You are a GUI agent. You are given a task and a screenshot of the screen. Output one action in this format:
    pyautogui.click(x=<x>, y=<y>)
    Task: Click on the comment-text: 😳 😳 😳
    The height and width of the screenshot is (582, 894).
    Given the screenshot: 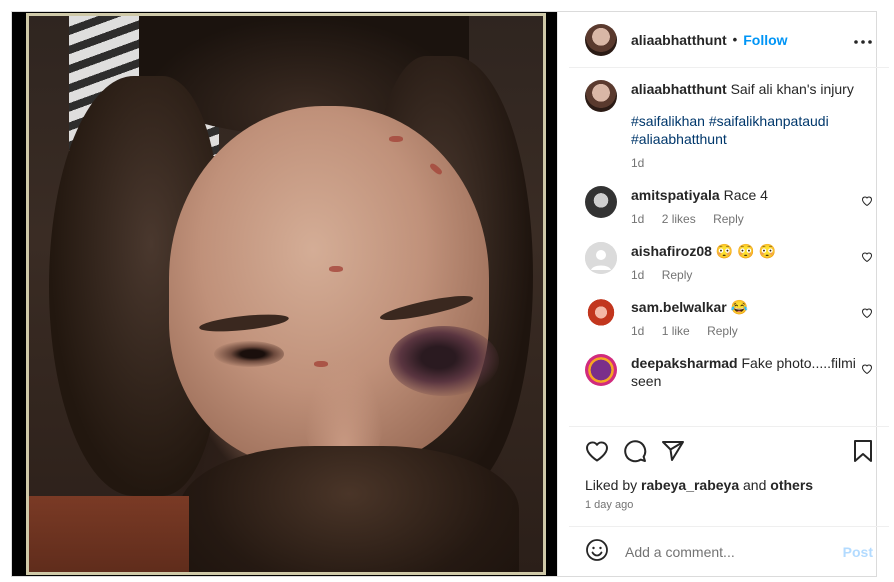 What is the action you would take?
    pyautogui.click(x=745, y=251)
    